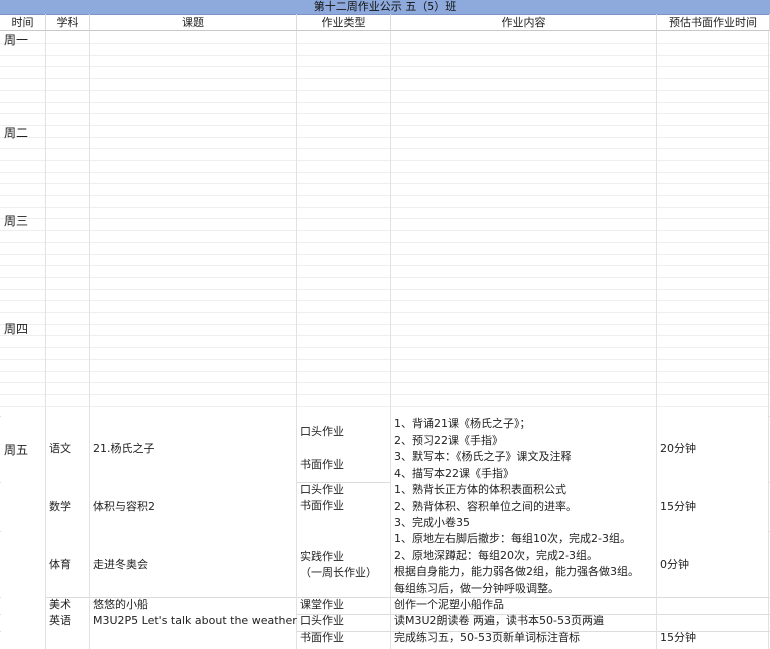 This screenshot has height=649, width=770. What do you see at coordinates (322, 489) in the screenshot?
I see `math-type-oral: 口头作业` at bounding box center [322, 489].